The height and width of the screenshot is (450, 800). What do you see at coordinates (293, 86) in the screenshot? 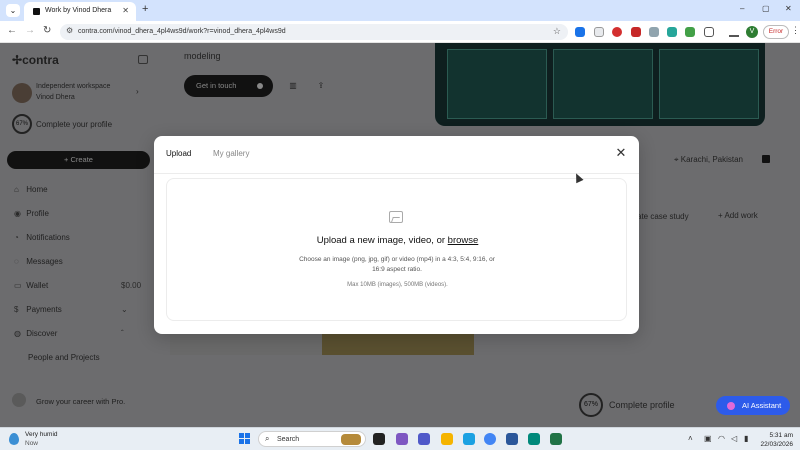
I see `stats-icon: ▥` at bounding box center [293, 86].